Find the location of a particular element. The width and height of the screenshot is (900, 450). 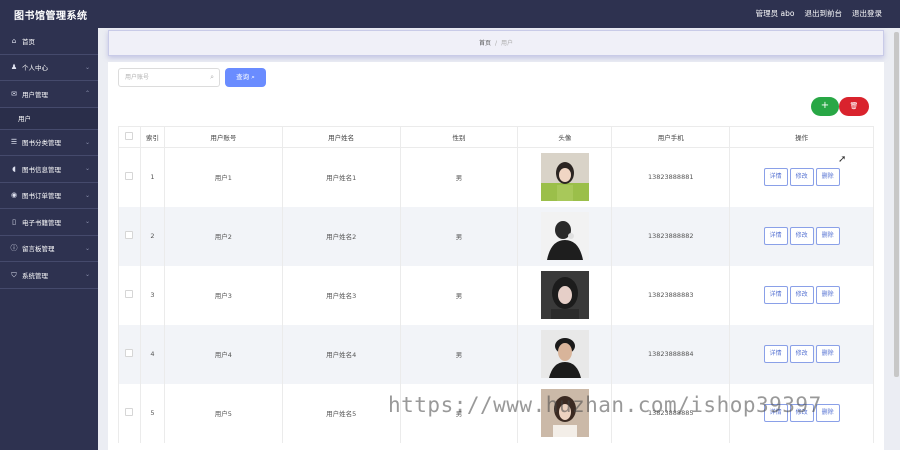

search-icon: ⌕ is located at coordinates (253, 77).